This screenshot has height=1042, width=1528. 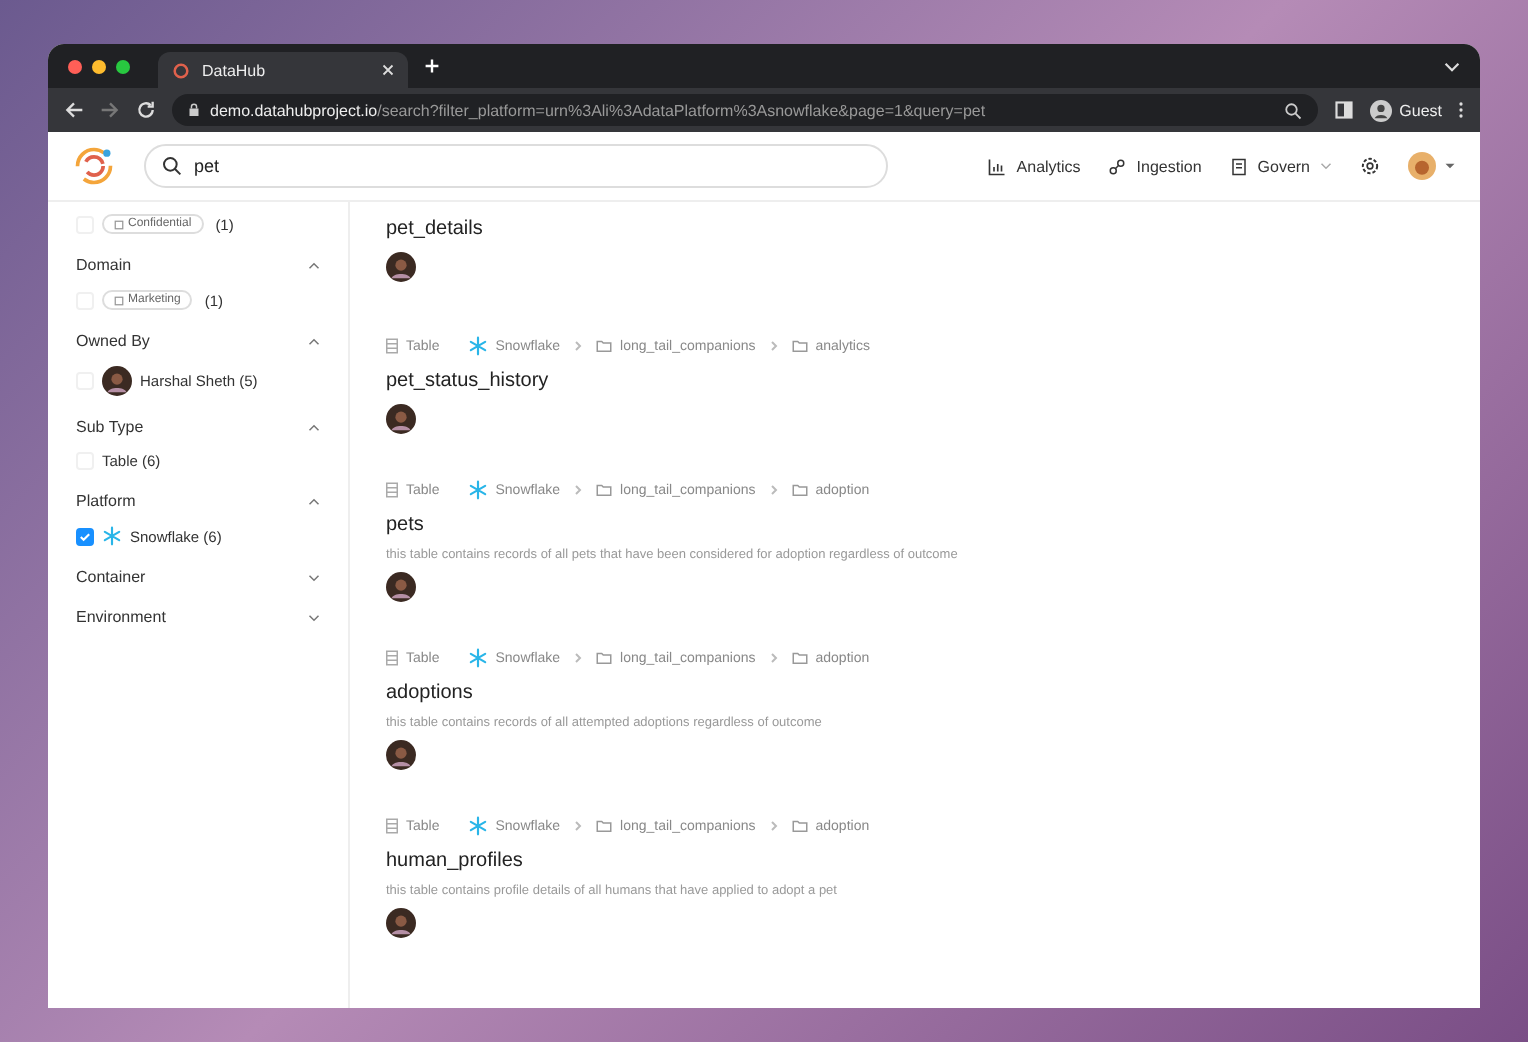 I want to click on nav-link: Ingestion, so click(x=1155, y=166).